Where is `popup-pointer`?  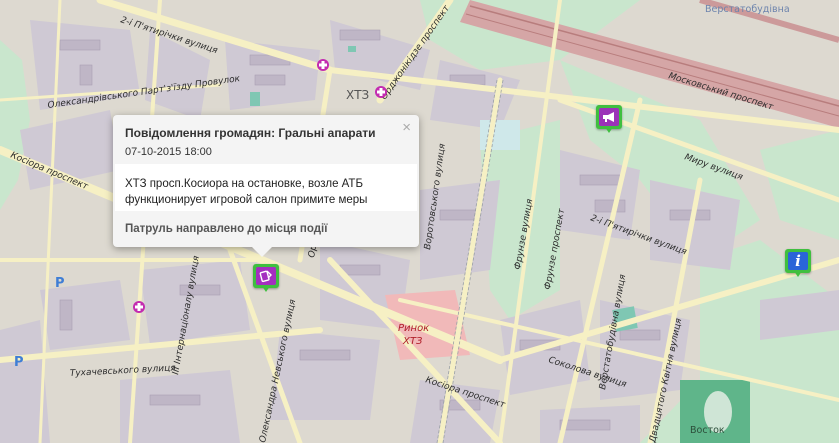 popup-pointer is located at coordinates (262, 252).